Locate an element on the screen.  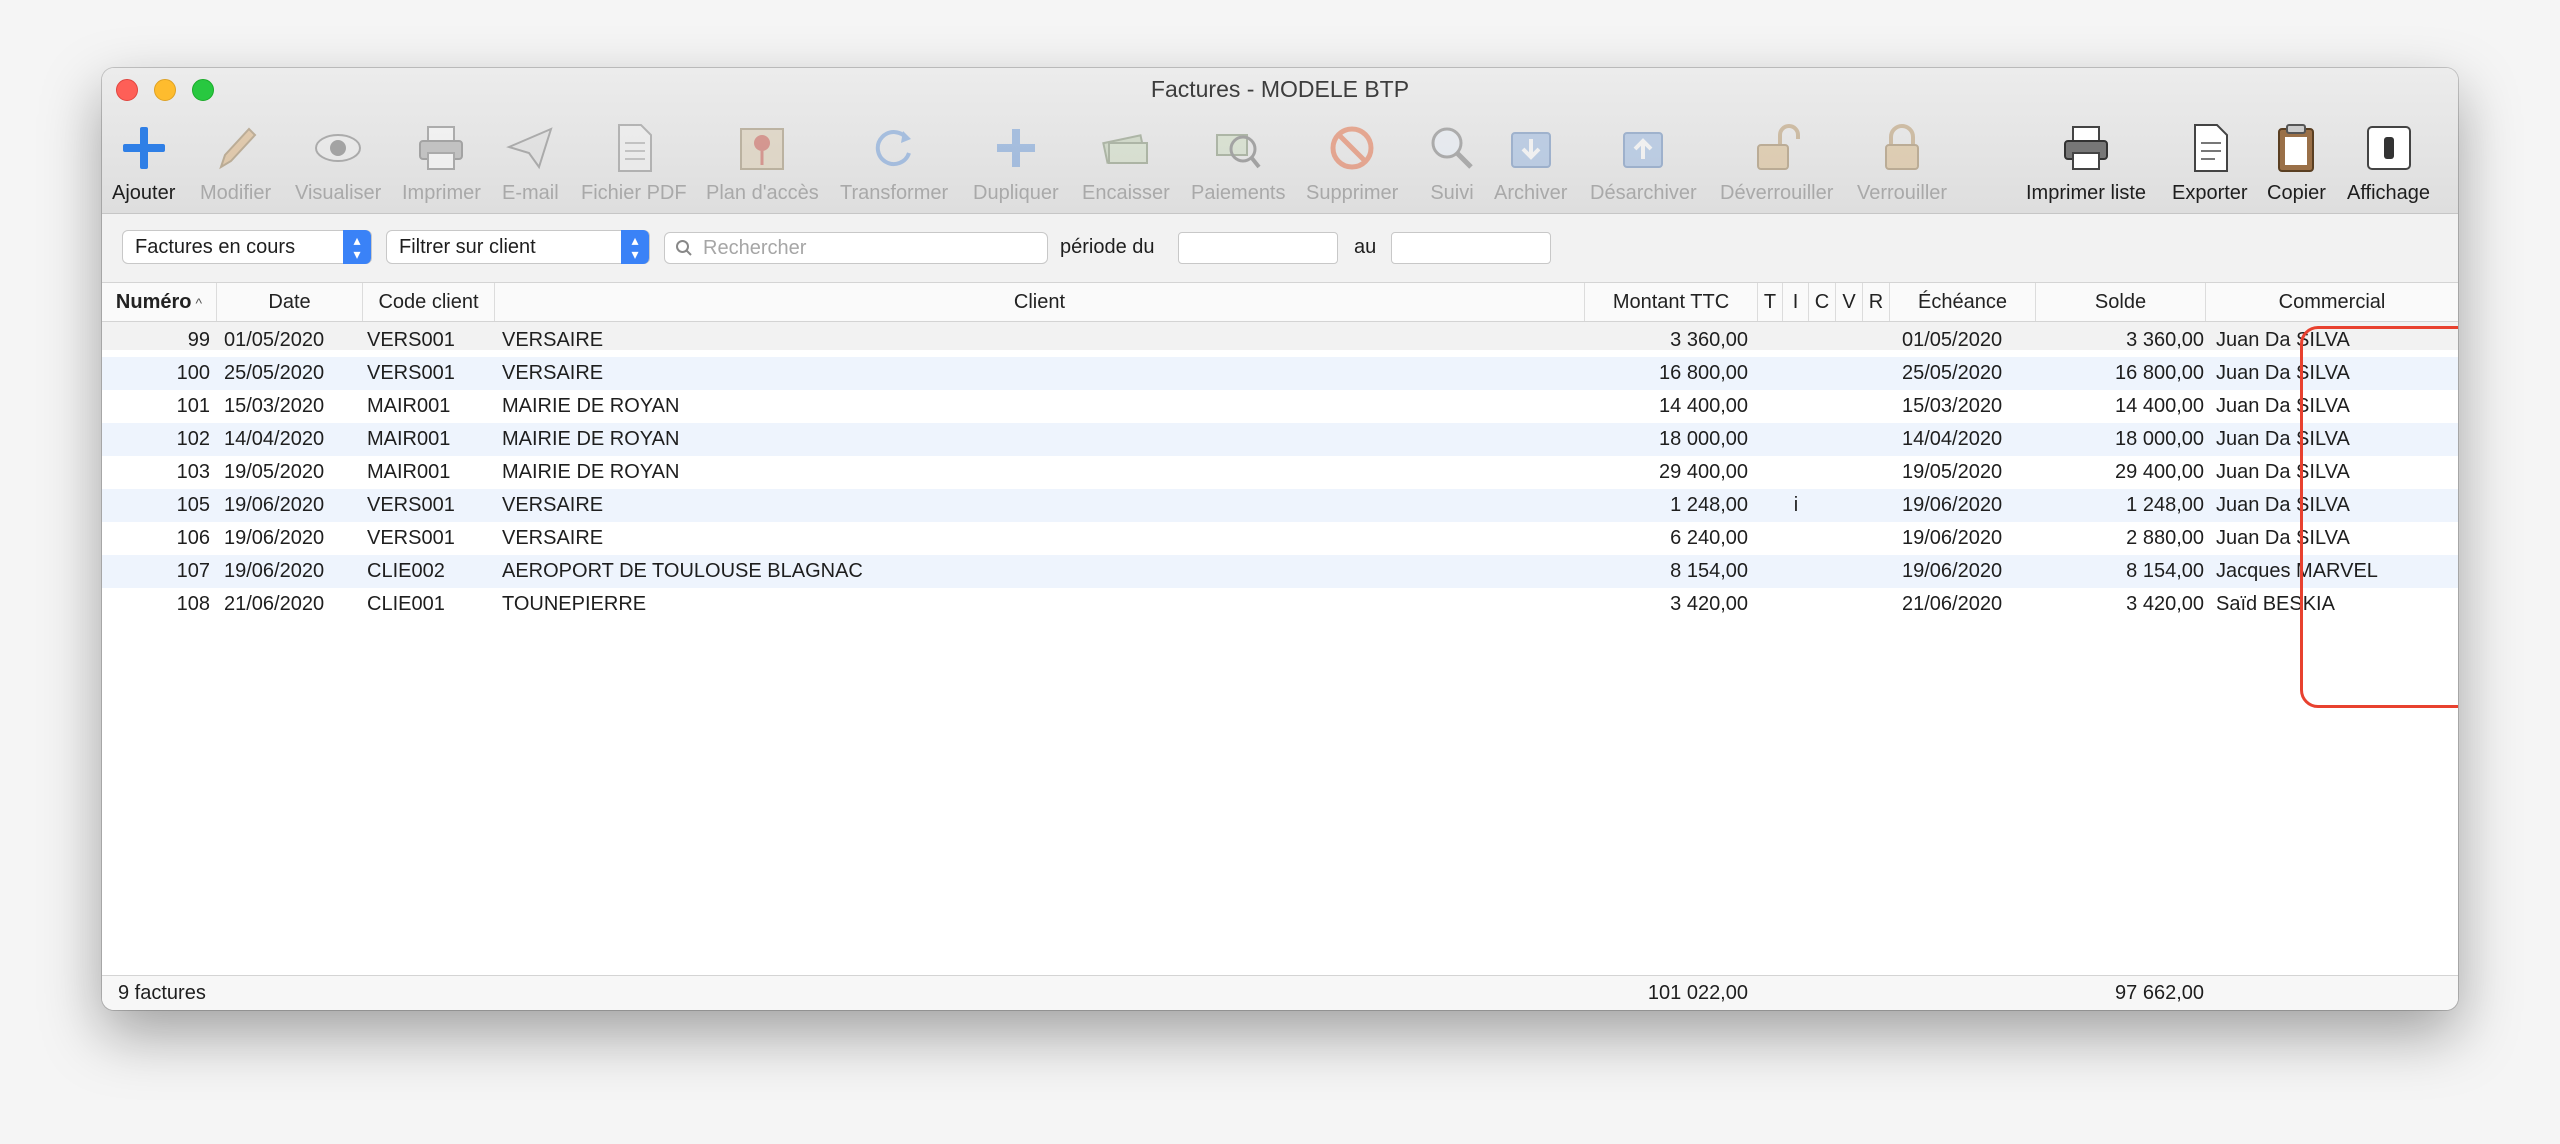
total-montant: 101 022,00 is located at coordinates (1697, 993).